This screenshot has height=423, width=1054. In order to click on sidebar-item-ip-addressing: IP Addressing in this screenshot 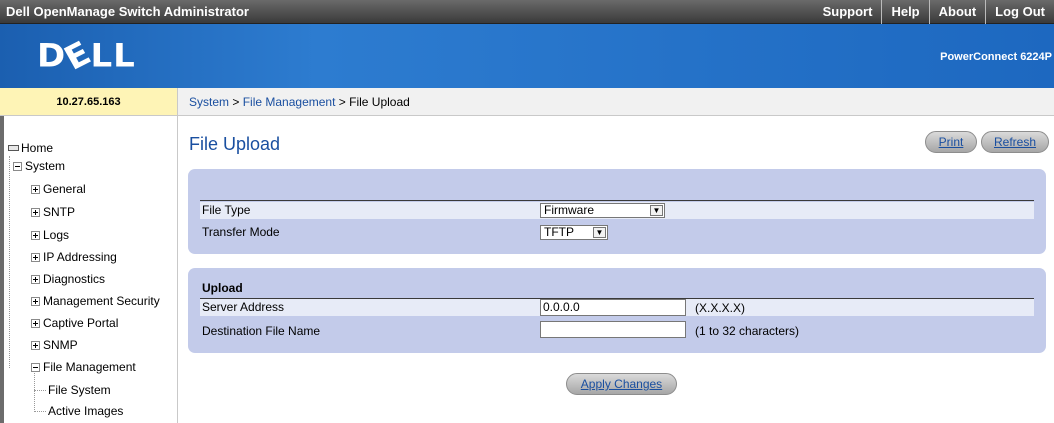, I will do `click(74, 257)`.